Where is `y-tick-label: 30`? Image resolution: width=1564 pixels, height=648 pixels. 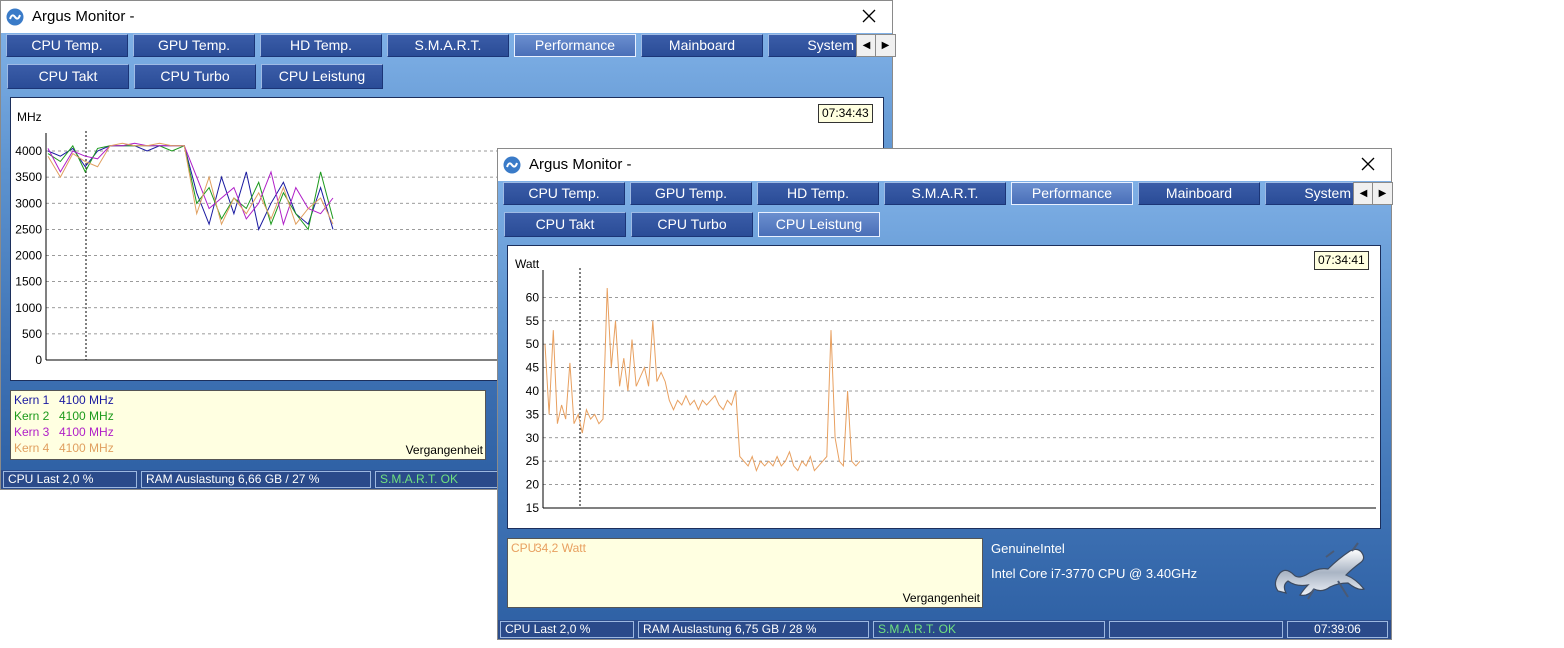
y-tick-label: 30 is located at coordinates (533, 438).